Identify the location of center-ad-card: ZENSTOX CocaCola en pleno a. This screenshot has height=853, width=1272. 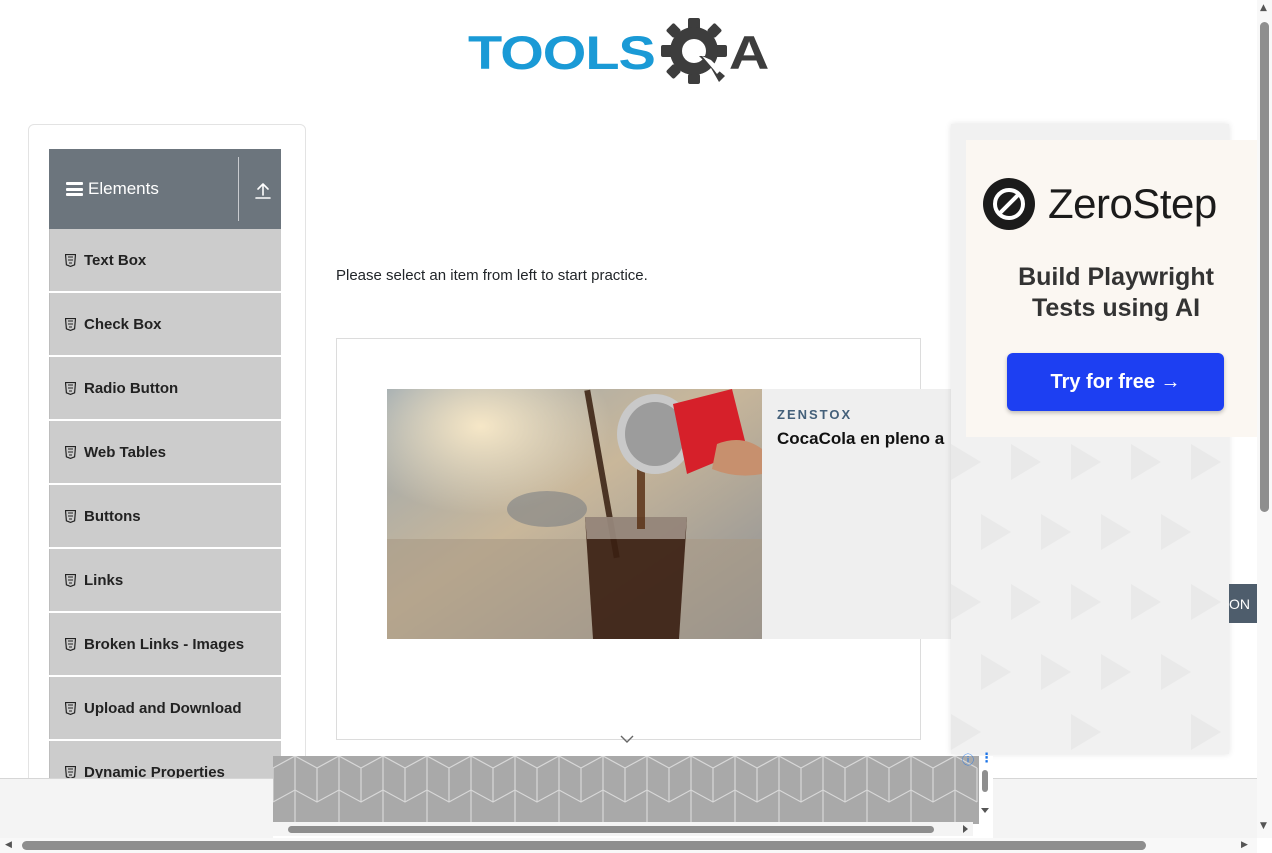
(687, 514).